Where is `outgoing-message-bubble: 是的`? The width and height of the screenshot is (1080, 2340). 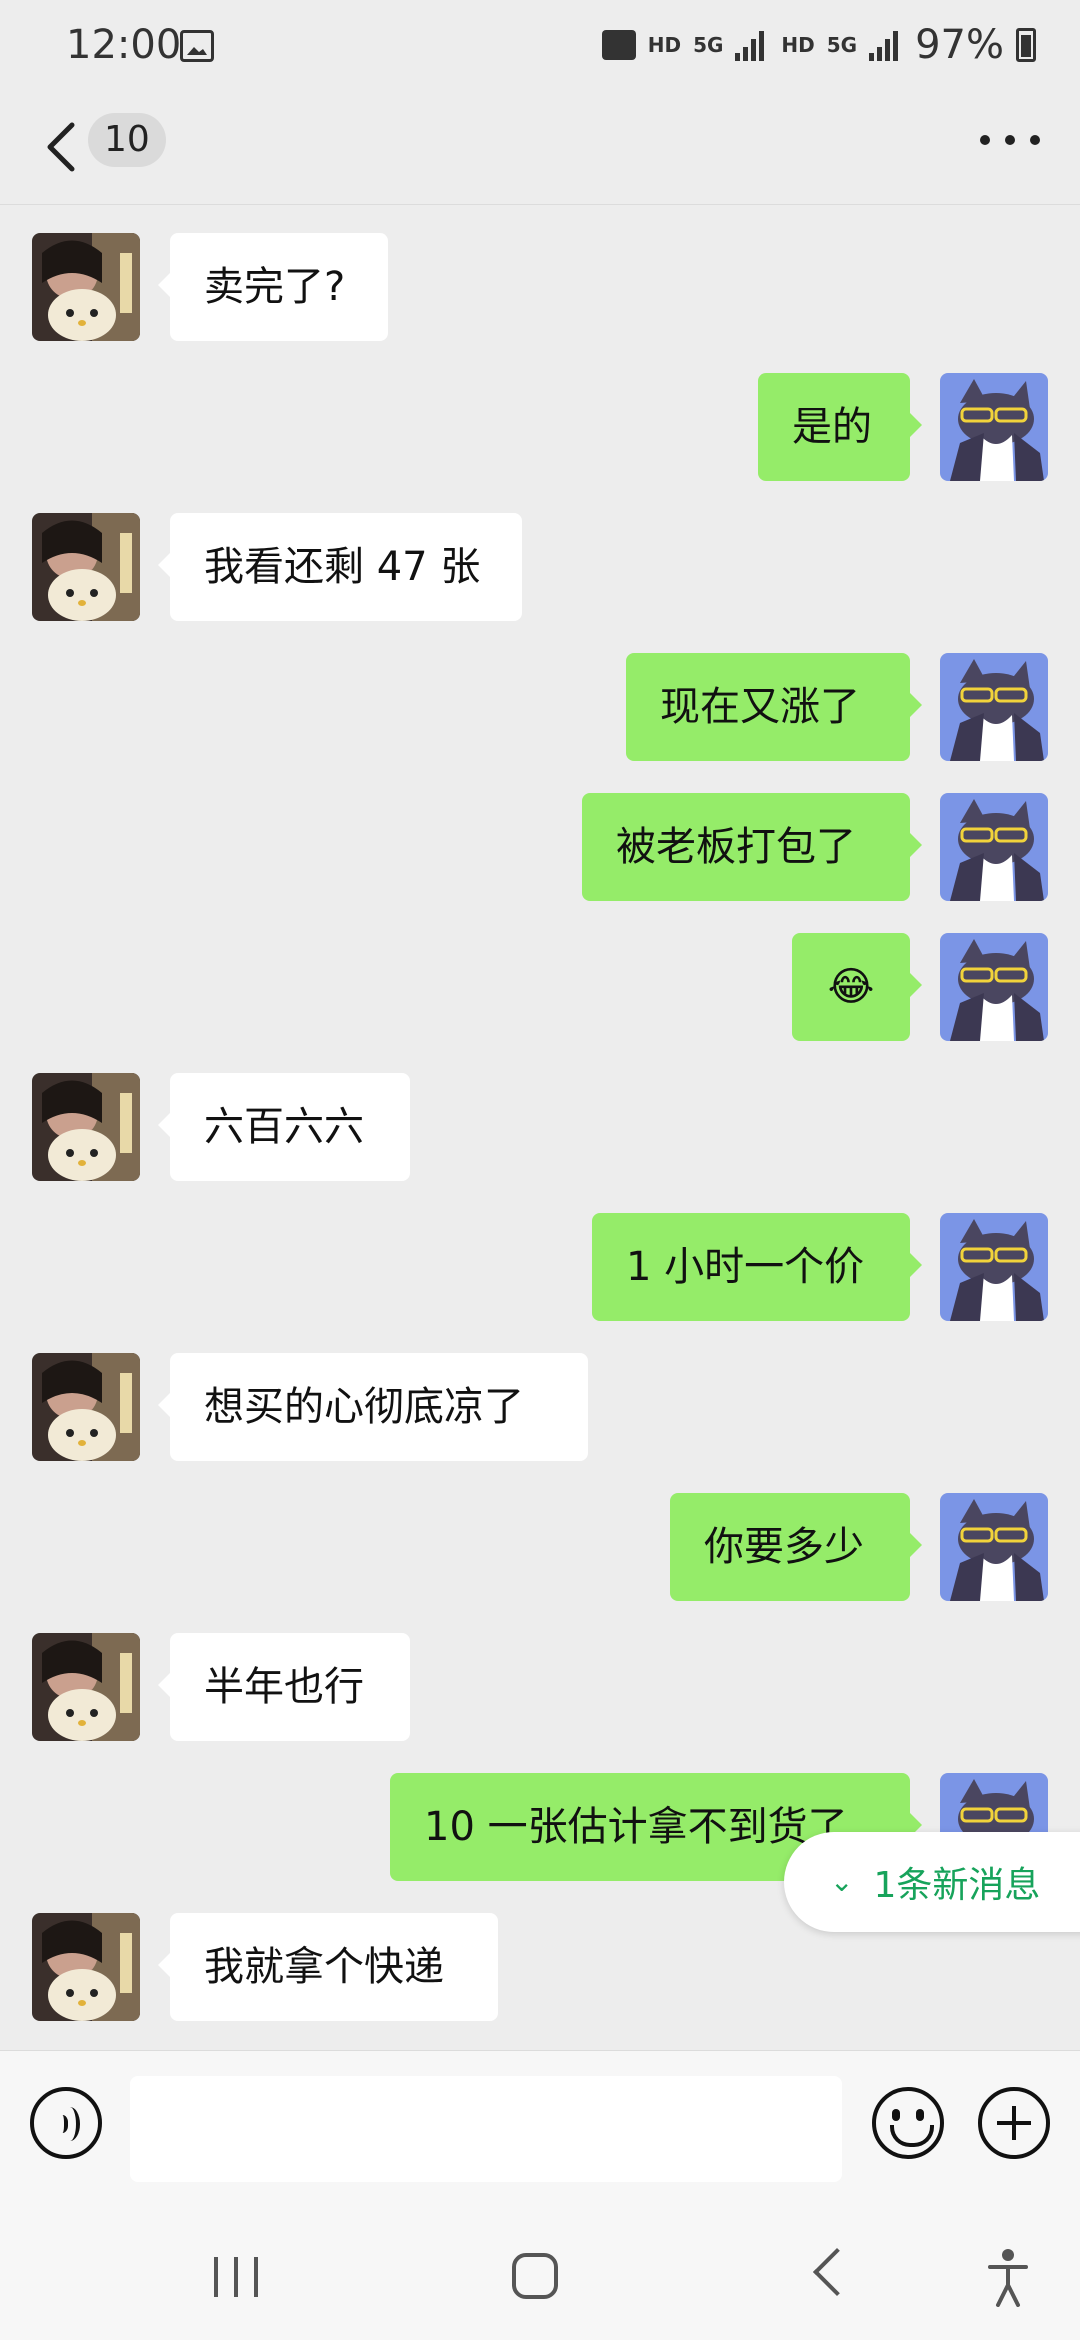 outgoing-message-bubble: 是的 is located at coordinates (840, 427).